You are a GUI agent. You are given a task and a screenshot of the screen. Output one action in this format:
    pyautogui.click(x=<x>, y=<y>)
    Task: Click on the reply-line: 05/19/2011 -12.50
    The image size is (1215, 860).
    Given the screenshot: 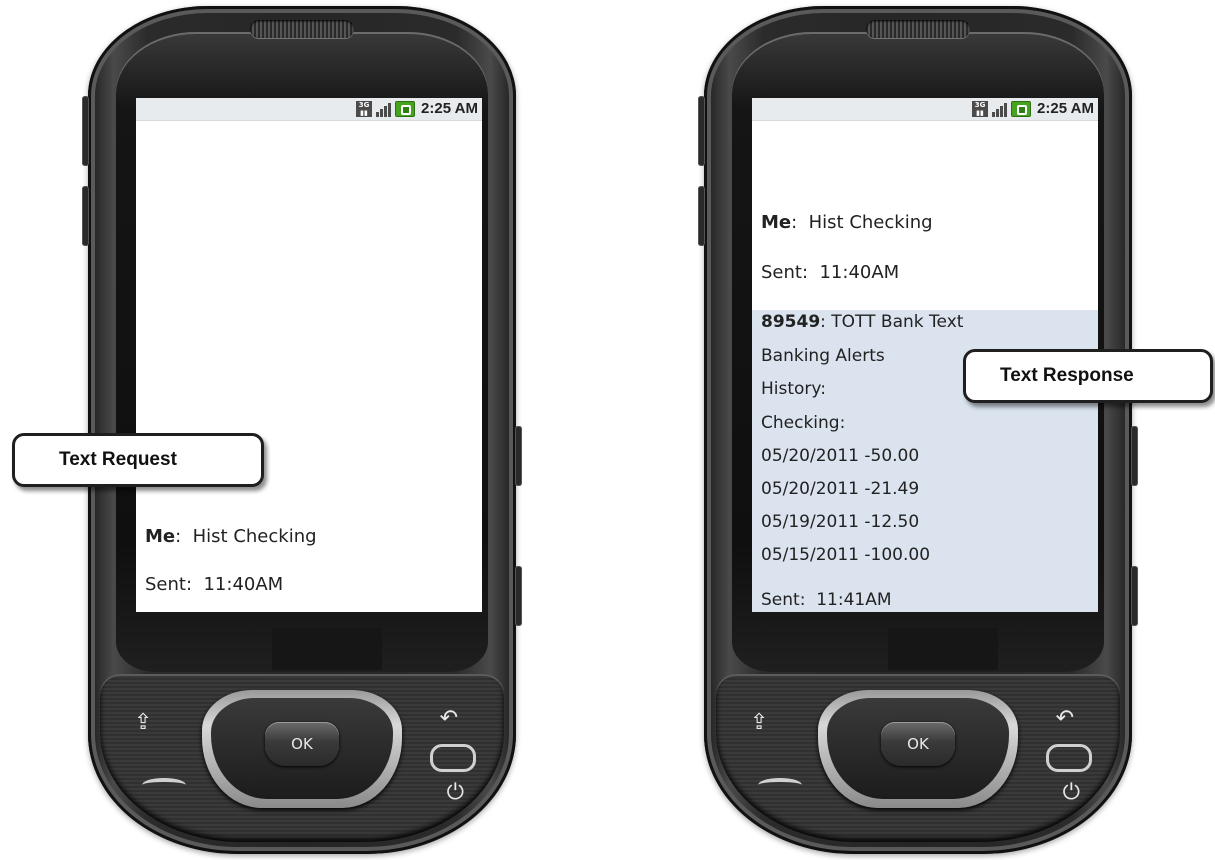 What is the action you would take?
    pyautogui.click(x=840, y=522)
    